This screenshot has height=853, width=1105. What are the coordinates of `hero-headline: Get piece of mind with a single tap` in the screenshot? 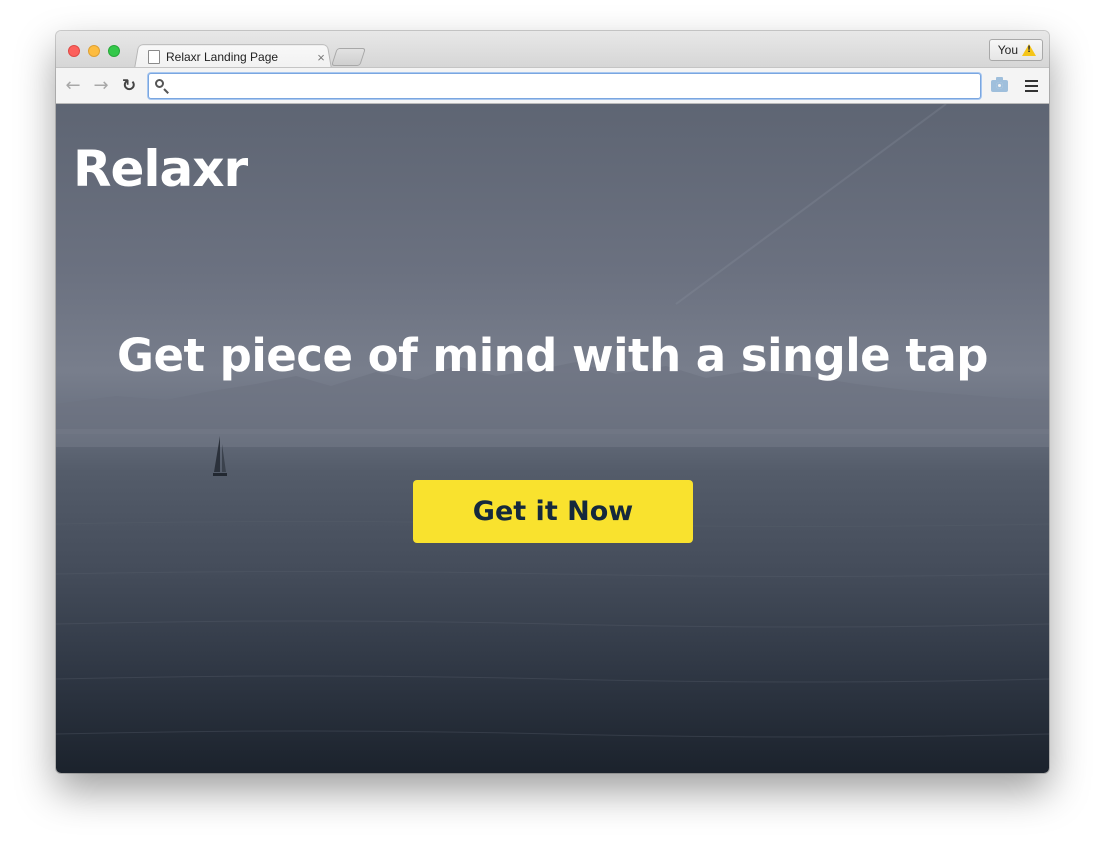 It's located at (552, 355).